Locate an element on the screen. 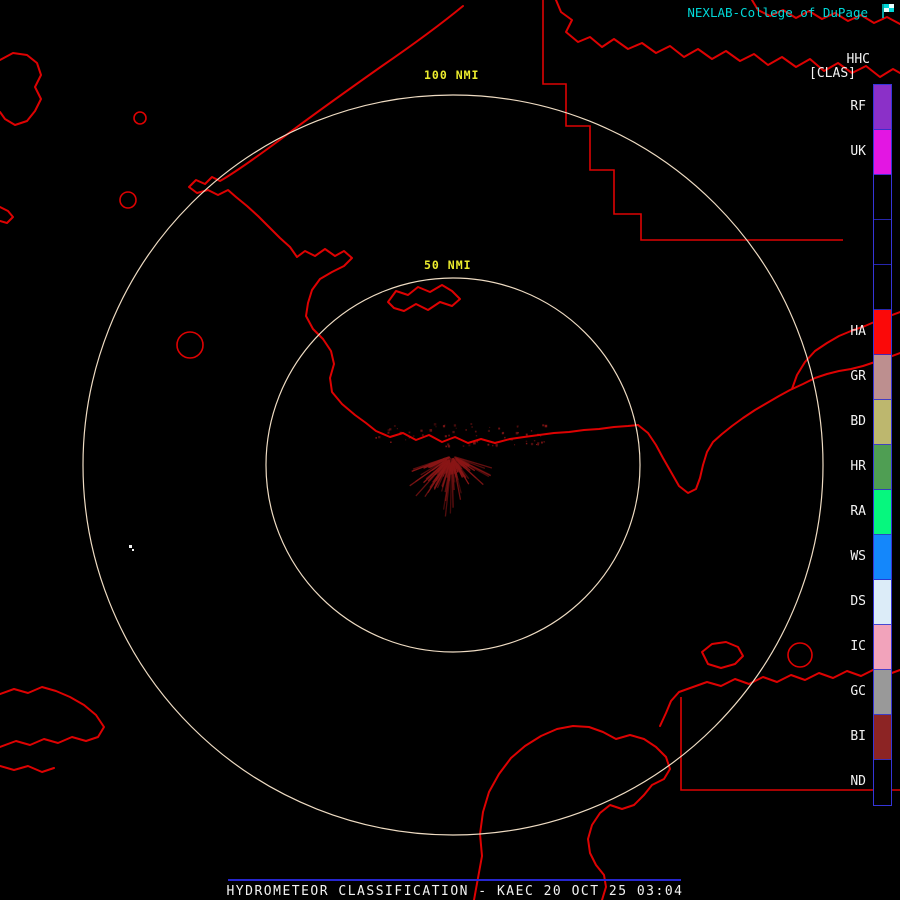 The image size is (900, 900). legend-swatch-HR is located at coordinates (882, 467).